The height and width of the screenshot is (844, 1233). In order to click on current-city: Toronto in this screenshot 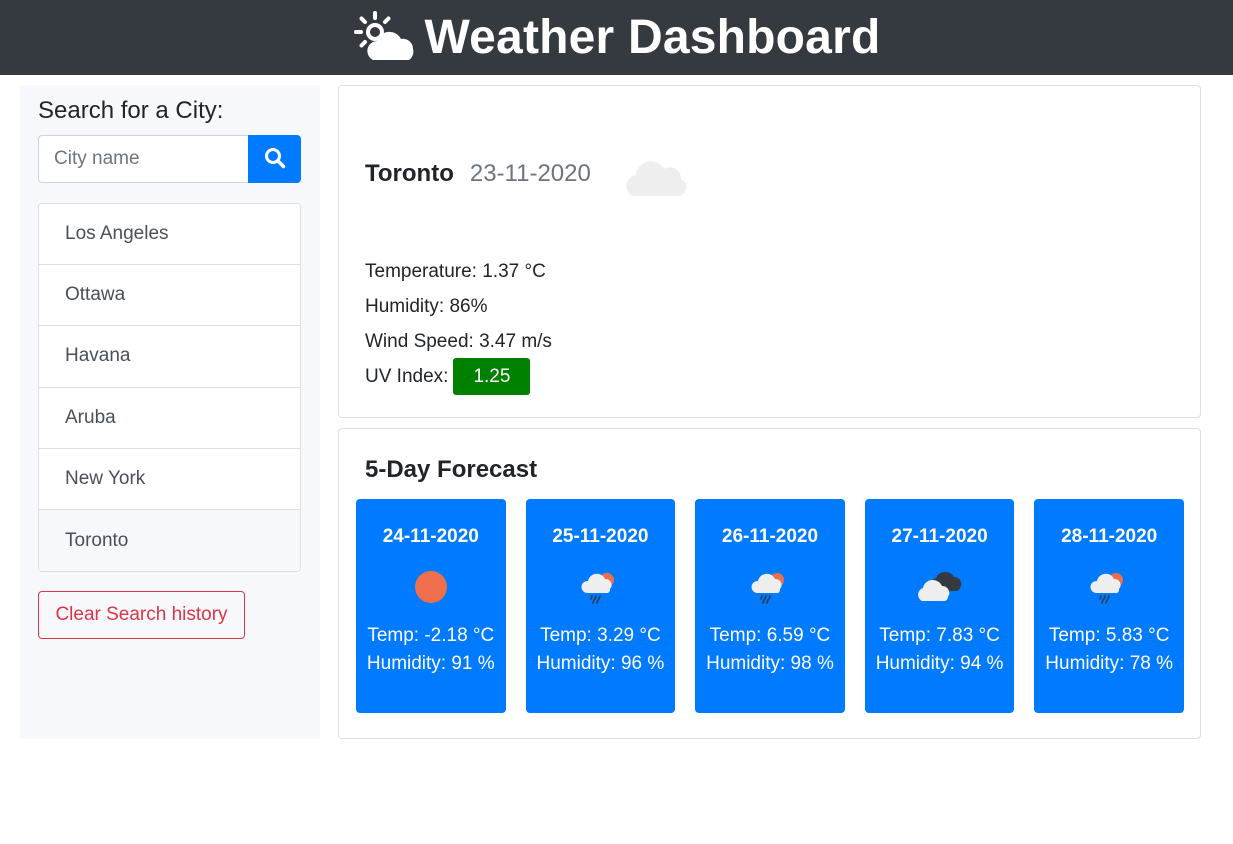, I will do `click(409, 173)`.